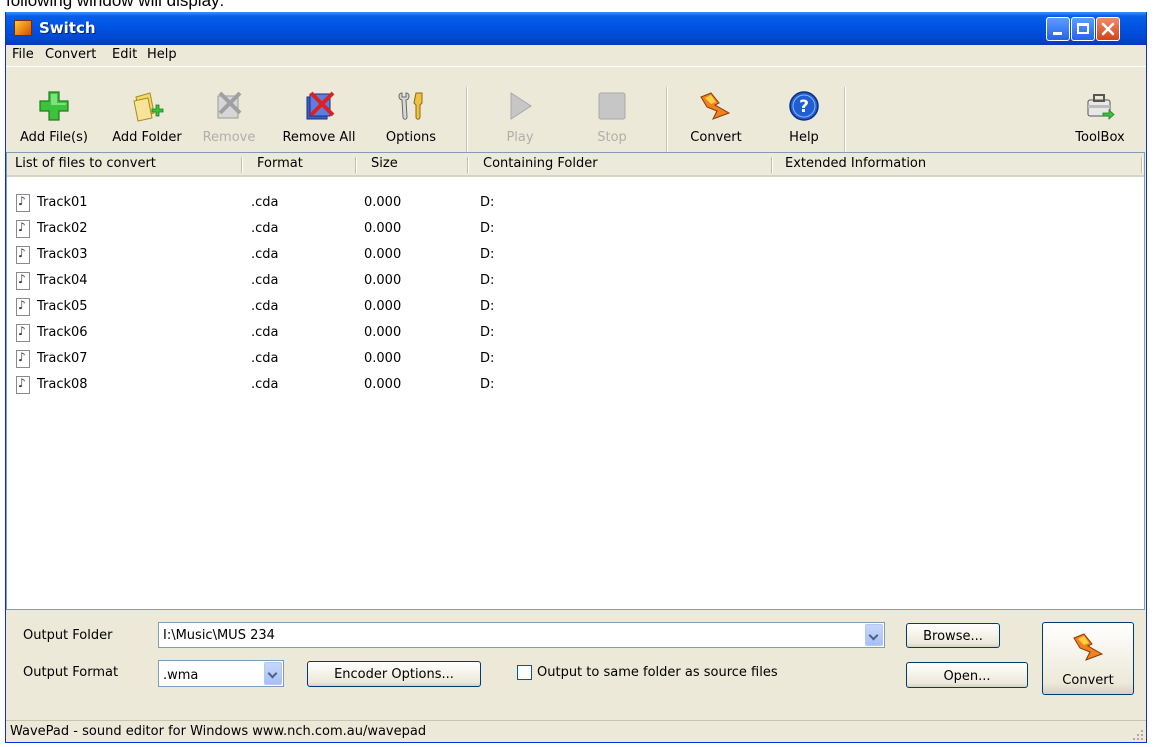 This screenshot has height=747, width=1155. What do you see at coordinates (1058, 29) in the screenshot?
I see `minimize-button` at bounding box center [1058, 29].